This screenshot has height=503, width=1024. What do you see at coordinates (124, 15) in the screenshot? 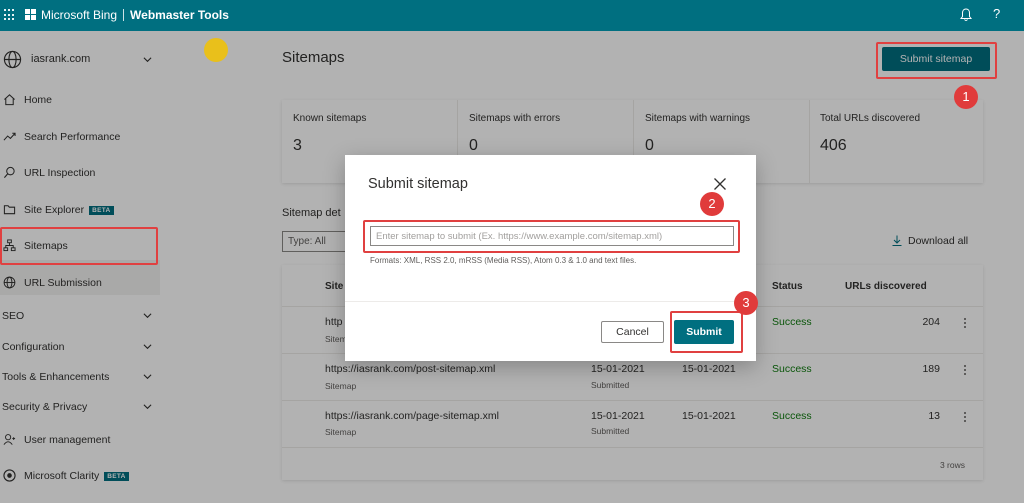
I see `brand-separator` at bounding box center [124, 15].